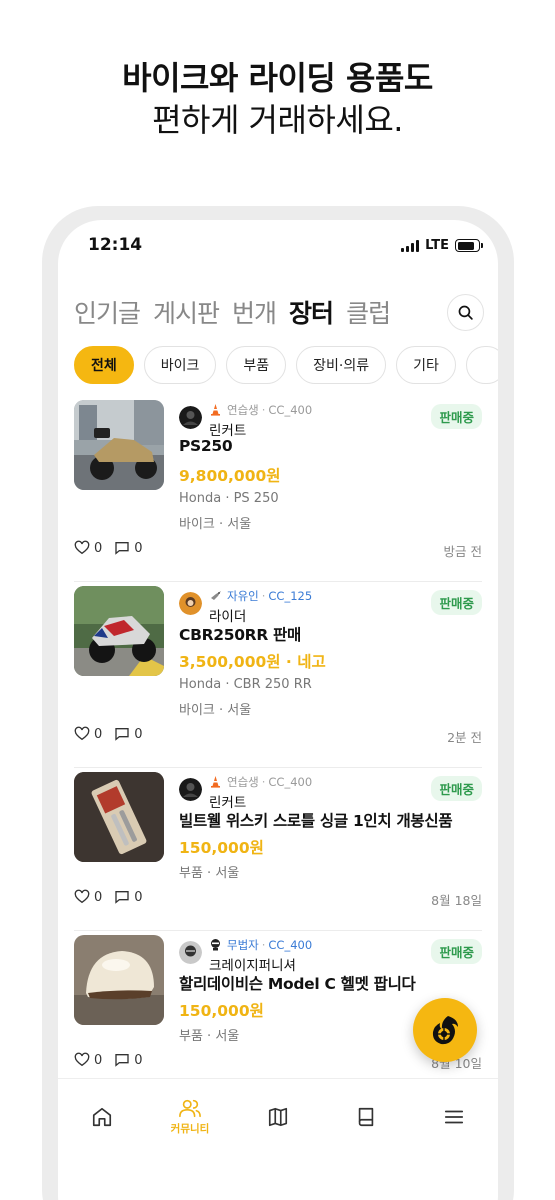 This screenshot has width=555, height=1200. I want to click on chip-etc: 기타, so click(426, 365).